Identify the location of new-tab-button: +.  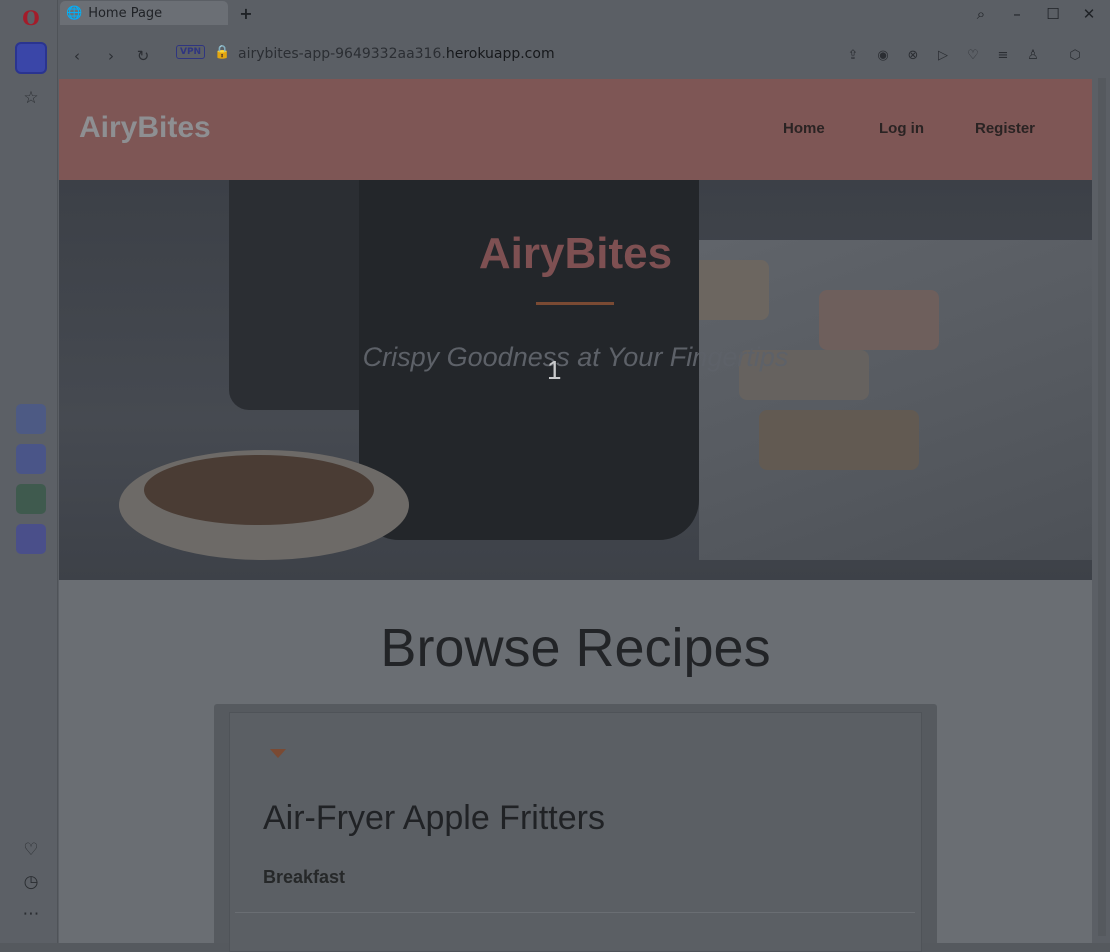
(246, 13).